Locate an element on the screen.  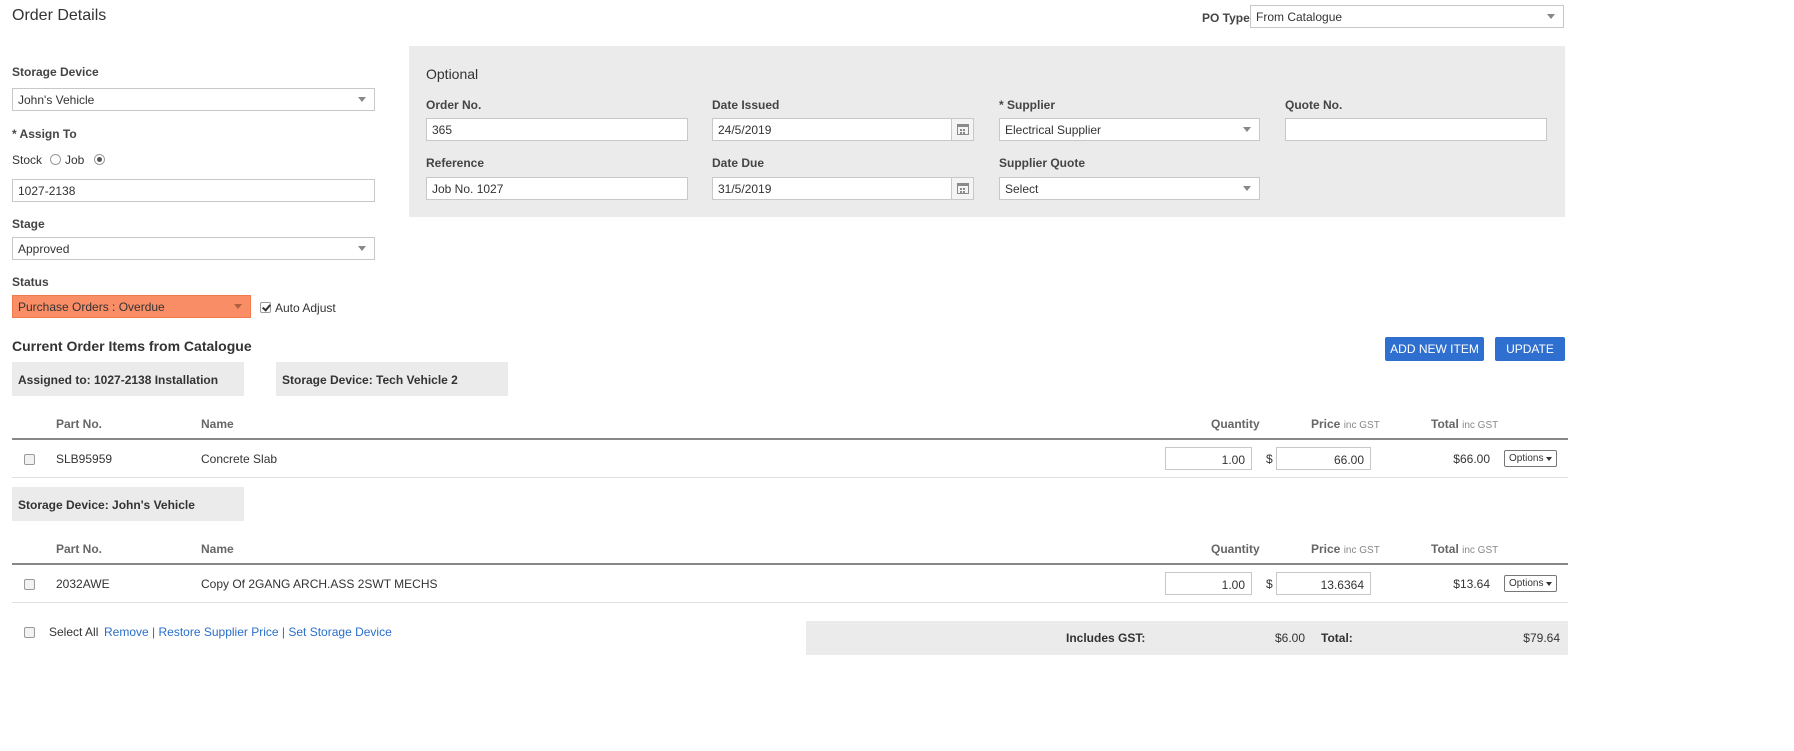
totals-panel is located at coordinates (1187, 638).